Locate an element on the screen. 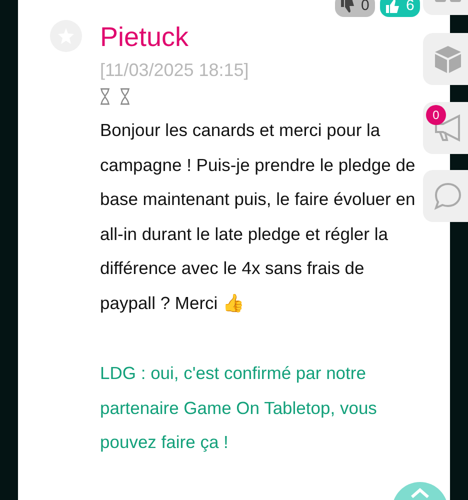  speech-bubble-icon is located at coordinates (448, 196).